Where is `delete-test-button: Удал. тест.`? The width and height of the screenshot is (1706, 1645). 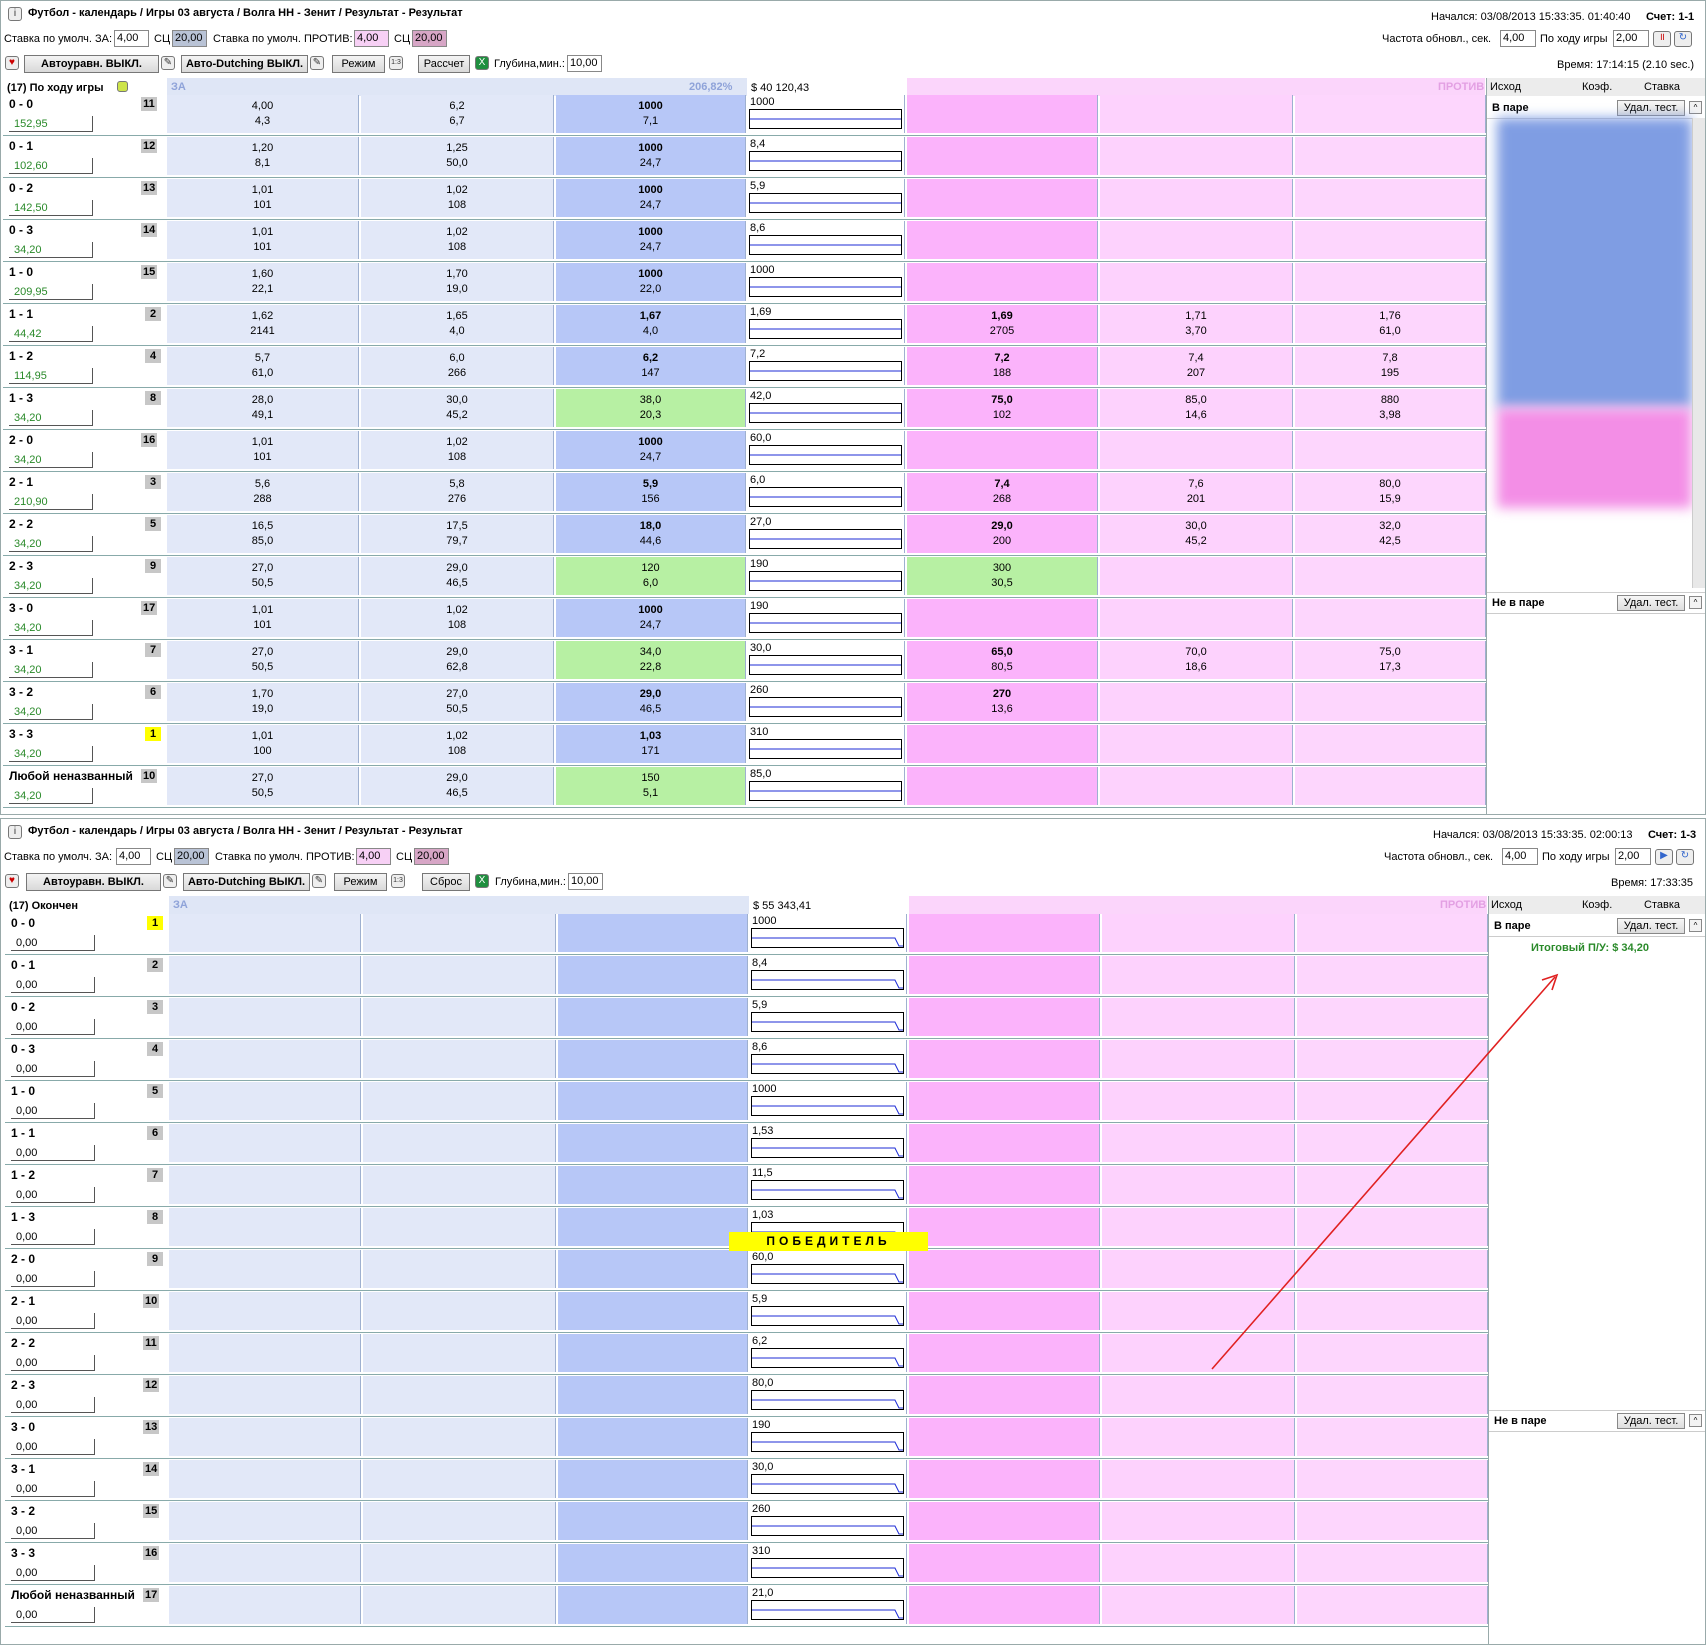
delete-test-button: Удал. тест. is located at coordinates (1651, 1421).